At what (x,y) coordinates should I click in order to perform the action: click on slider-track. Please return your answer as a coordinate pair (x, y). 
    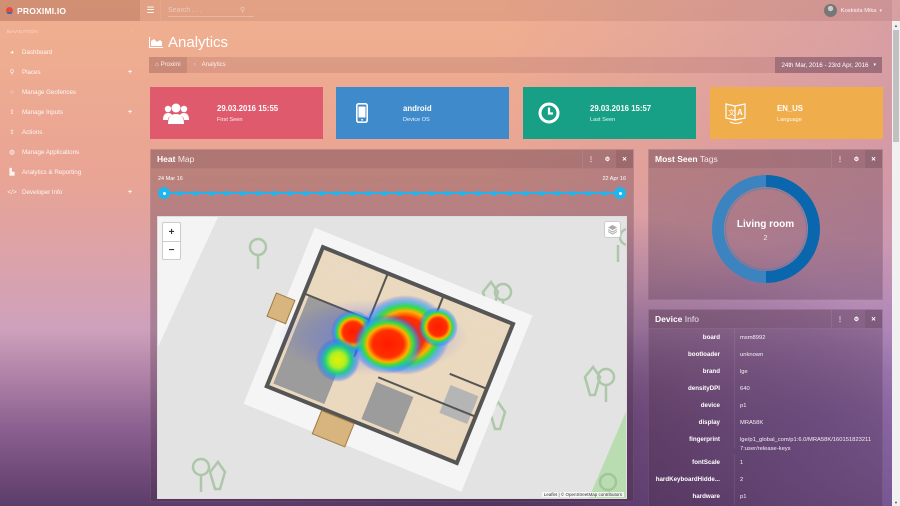
    Looking at the image, I should click on (392, 193).